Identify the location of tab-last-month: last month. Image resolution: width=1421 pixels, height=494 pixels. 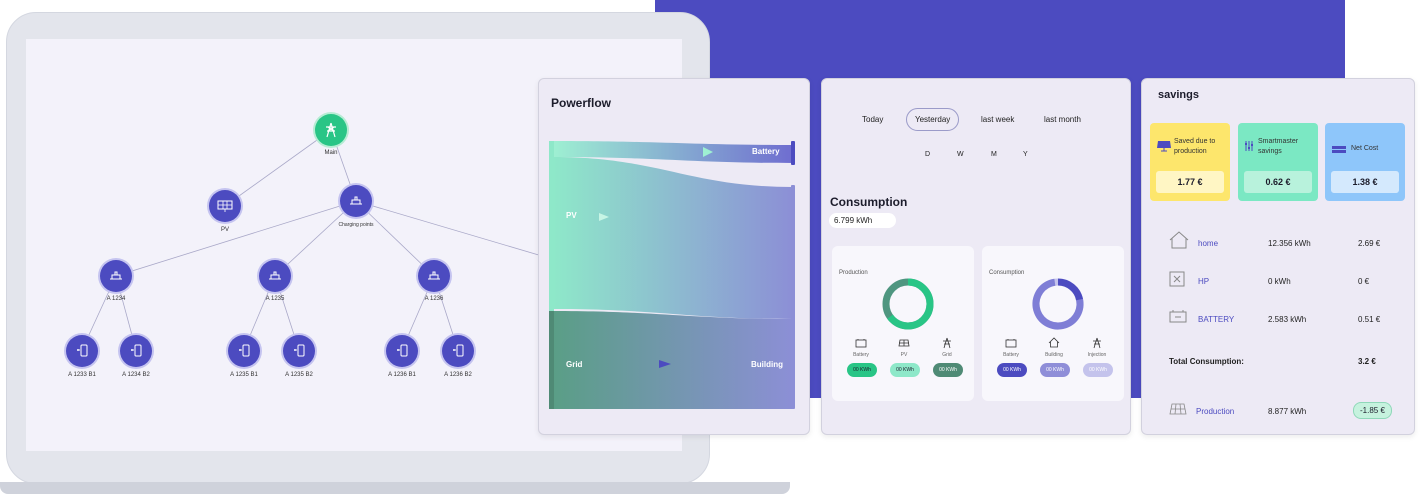
(1062, 119).